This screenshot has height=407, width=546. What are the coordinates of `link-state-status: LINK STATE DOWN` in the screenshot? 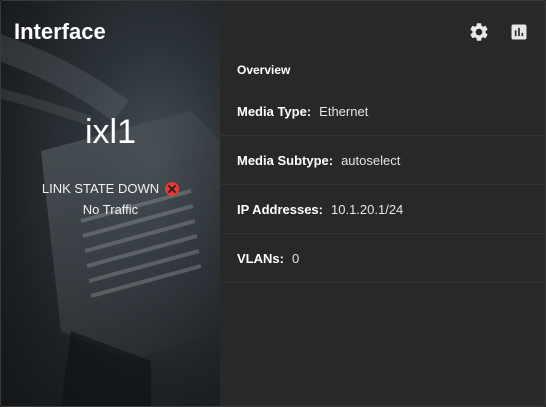 It's located at (110, 188).